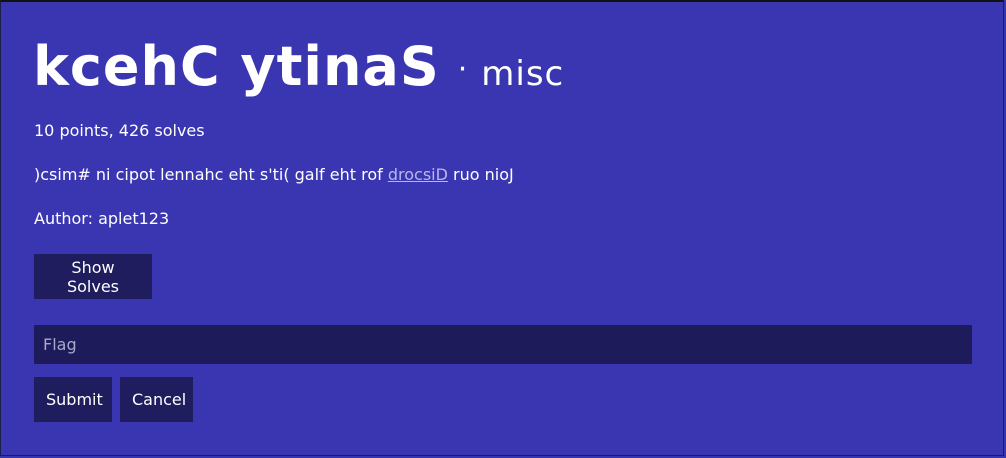 Image resolution: width=1006 pixels, height=458 pixels. Describe the element at coordinates (93, 276) in the screenshot. I see `show-solves-button: Show Solves` at that location.